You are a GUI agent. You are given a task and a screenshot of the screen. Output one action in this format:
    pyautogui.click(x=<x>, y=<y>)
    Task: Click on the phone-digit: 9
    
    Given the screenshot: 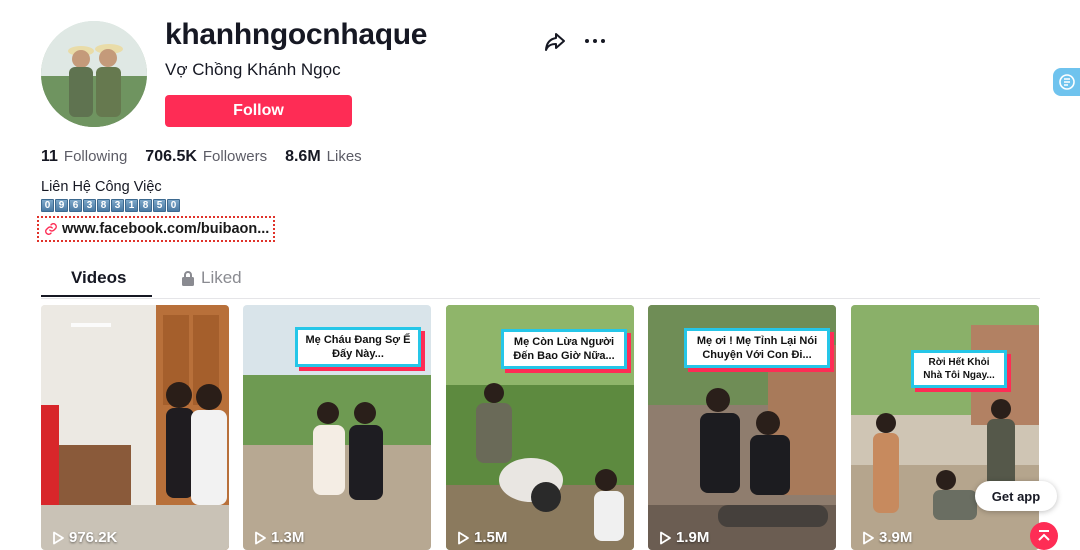 What is the action you would take?
    pyautogui.click(x=61, y=205)
    